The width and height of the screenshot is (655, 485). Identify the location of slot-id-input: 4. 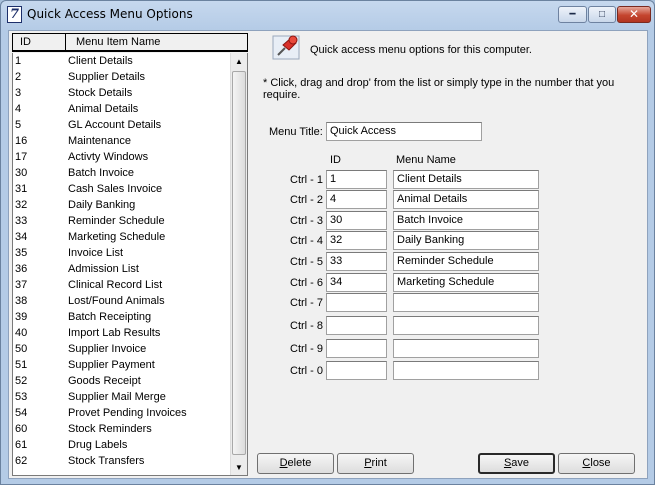
(356, 199).